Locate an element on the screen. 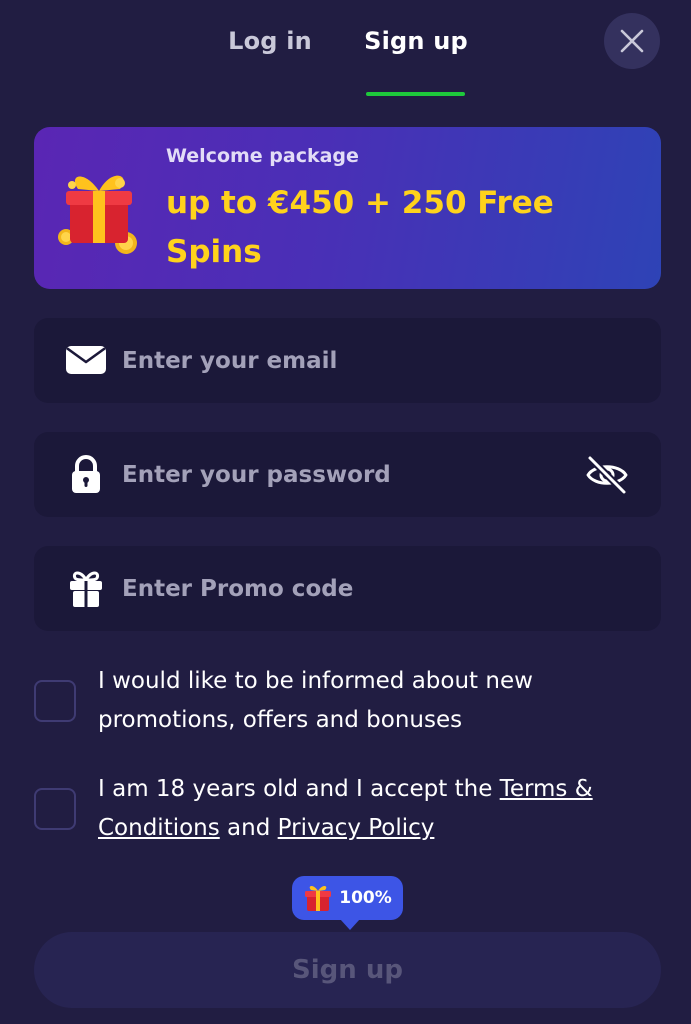 The image size is (691, 1024). bonus-badge: 100% is located at coordinates (347, 903).